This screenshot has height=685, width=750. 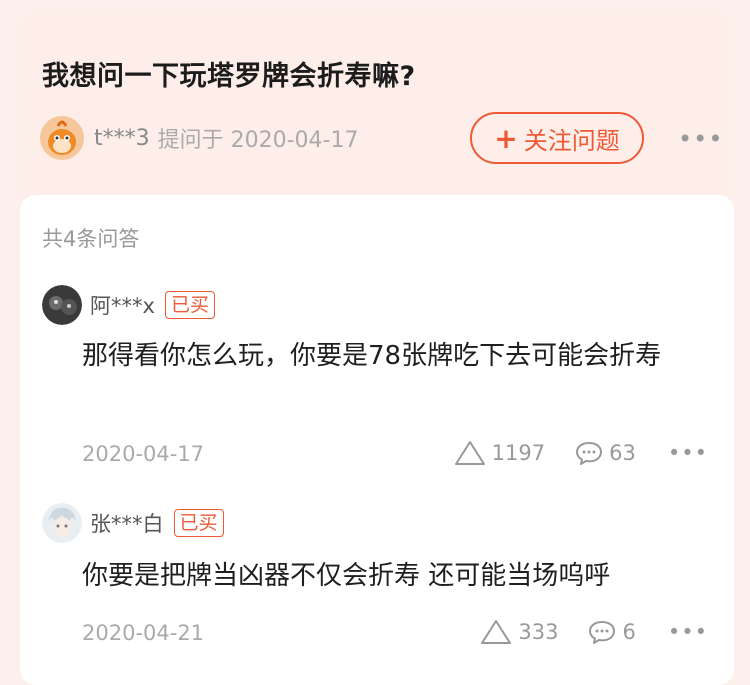 I want to click on question-meta: t***3 提问于 2020-04-17, so click(x=199, y=138).